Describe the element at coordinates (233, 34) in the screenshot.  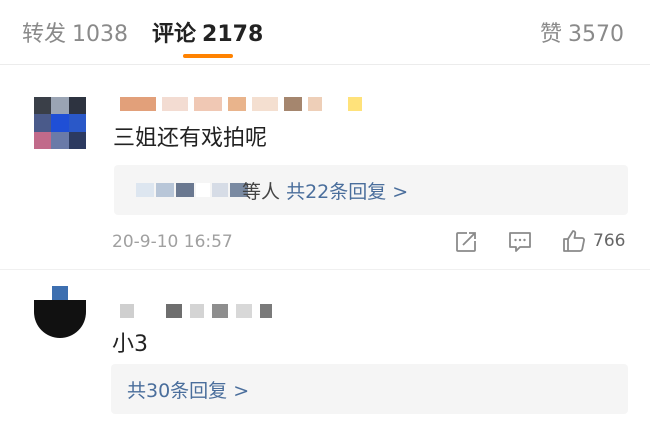
I see `tab-comments-count: 2178` at that location.